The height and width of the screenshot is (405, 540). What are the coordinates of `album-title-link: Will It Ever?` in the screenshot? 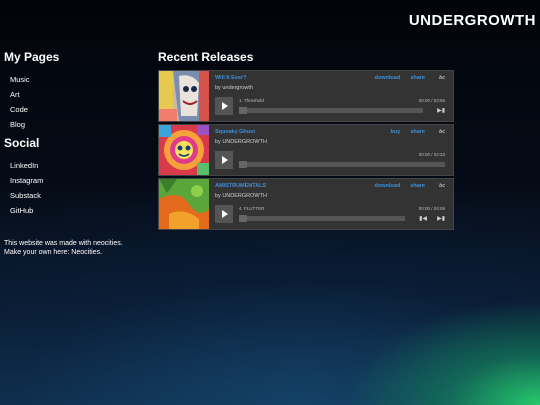 It's located at (230, 78).